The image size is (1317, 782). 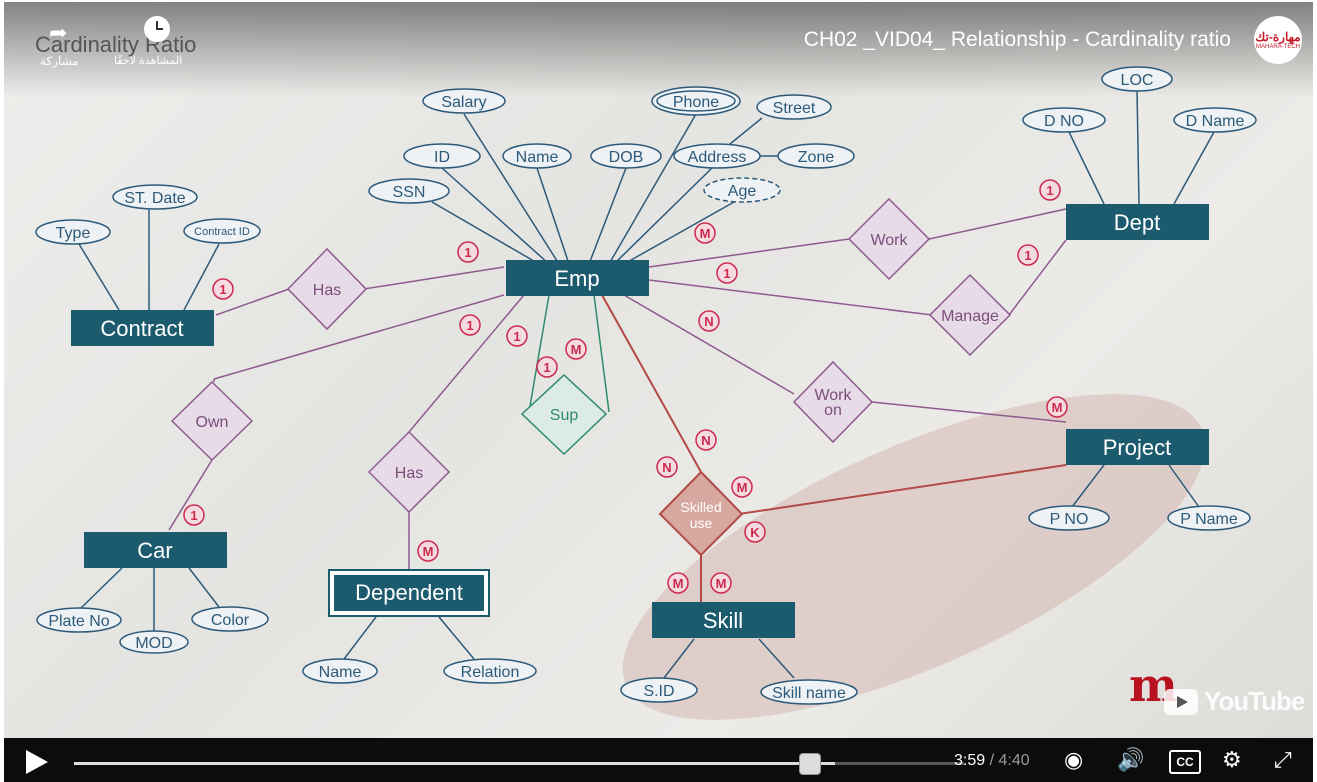 I want to click on card-skill-m2: M, so click(x=721, y=583).